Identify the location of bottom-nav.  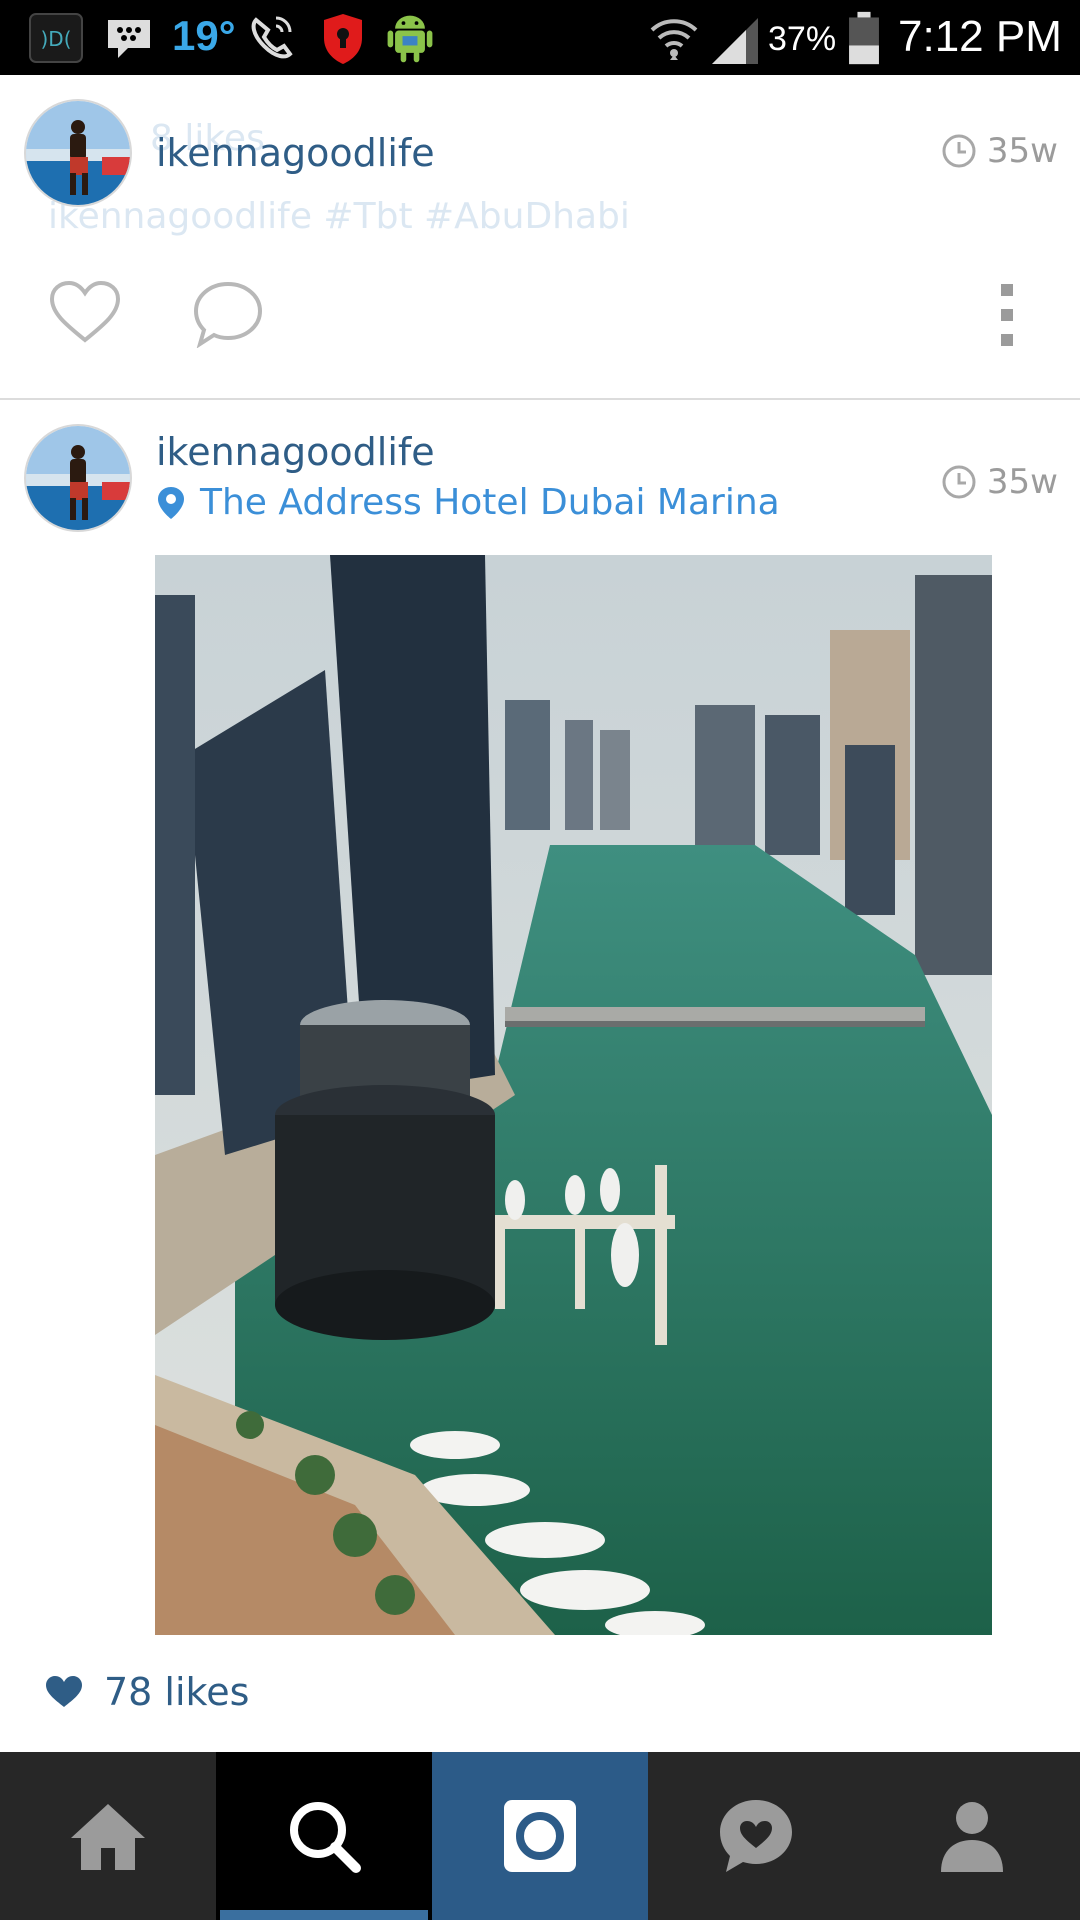
(540, 1836).